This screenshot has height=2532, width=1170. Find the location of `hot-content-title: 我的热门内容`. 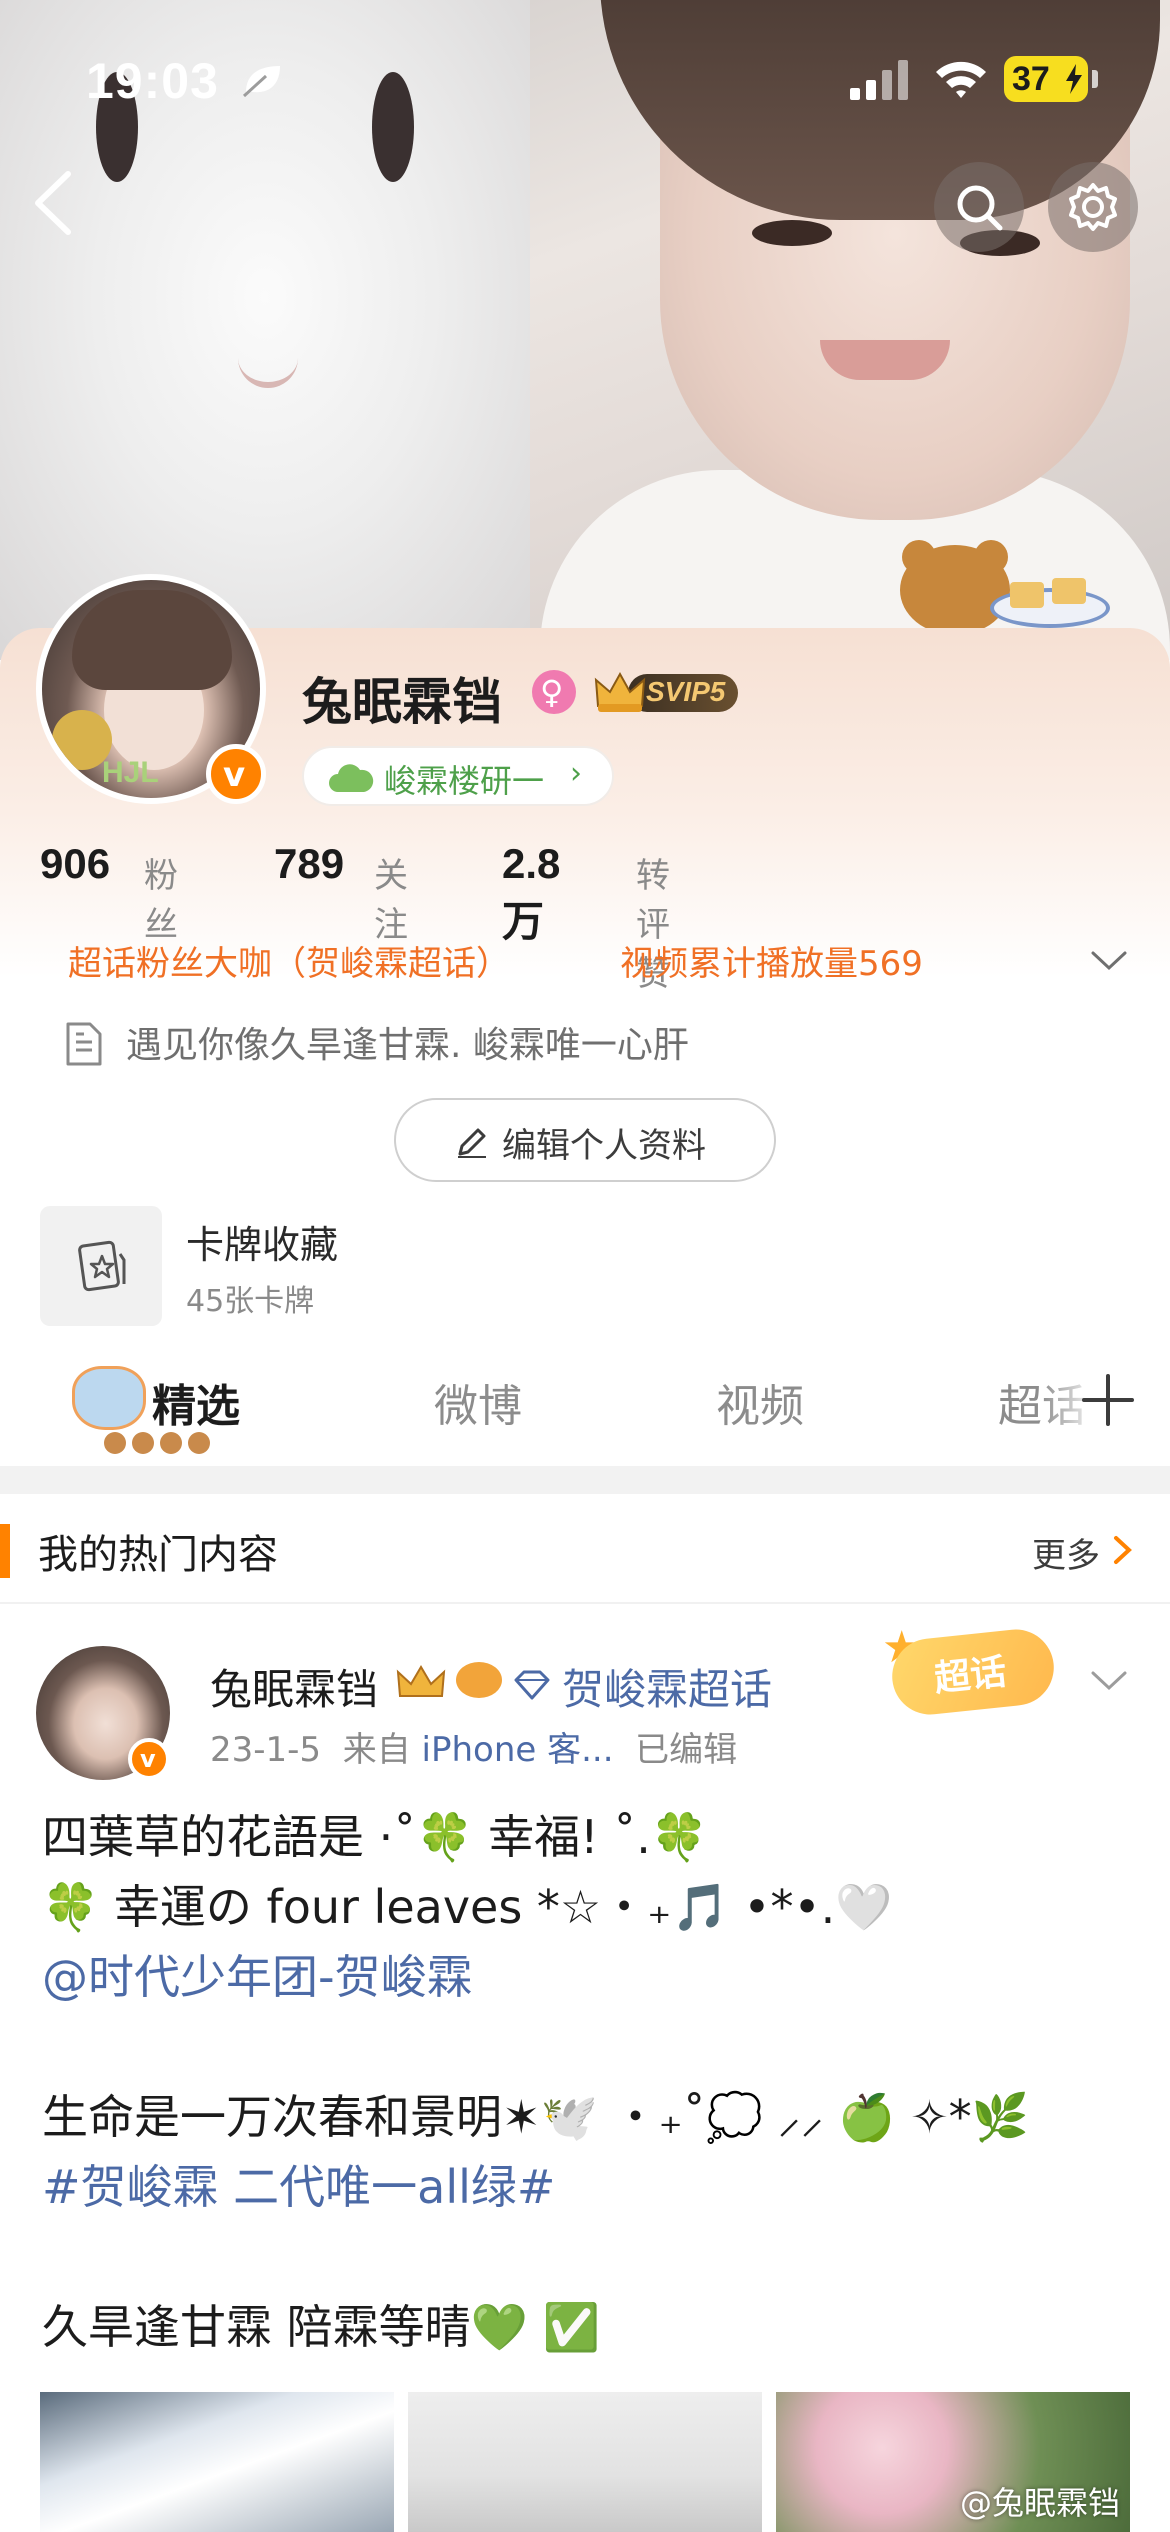

hot-content-title: 我的热门内容 is located at coordinates (158, 1555).